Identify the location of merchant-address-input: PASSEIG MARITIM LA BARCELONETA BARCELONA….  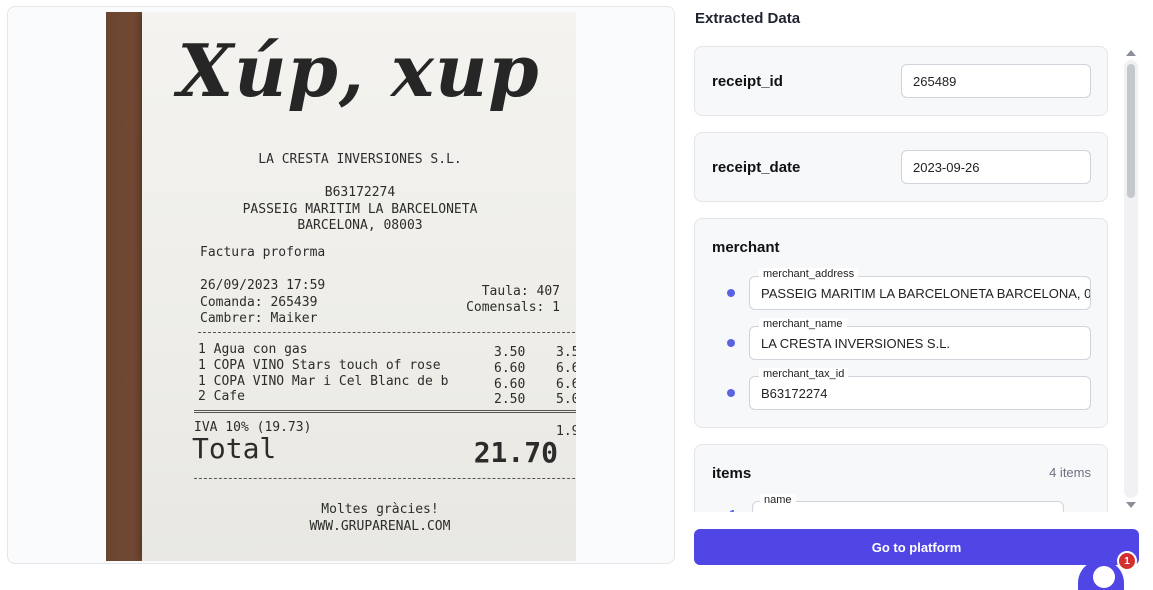
(920, 293).